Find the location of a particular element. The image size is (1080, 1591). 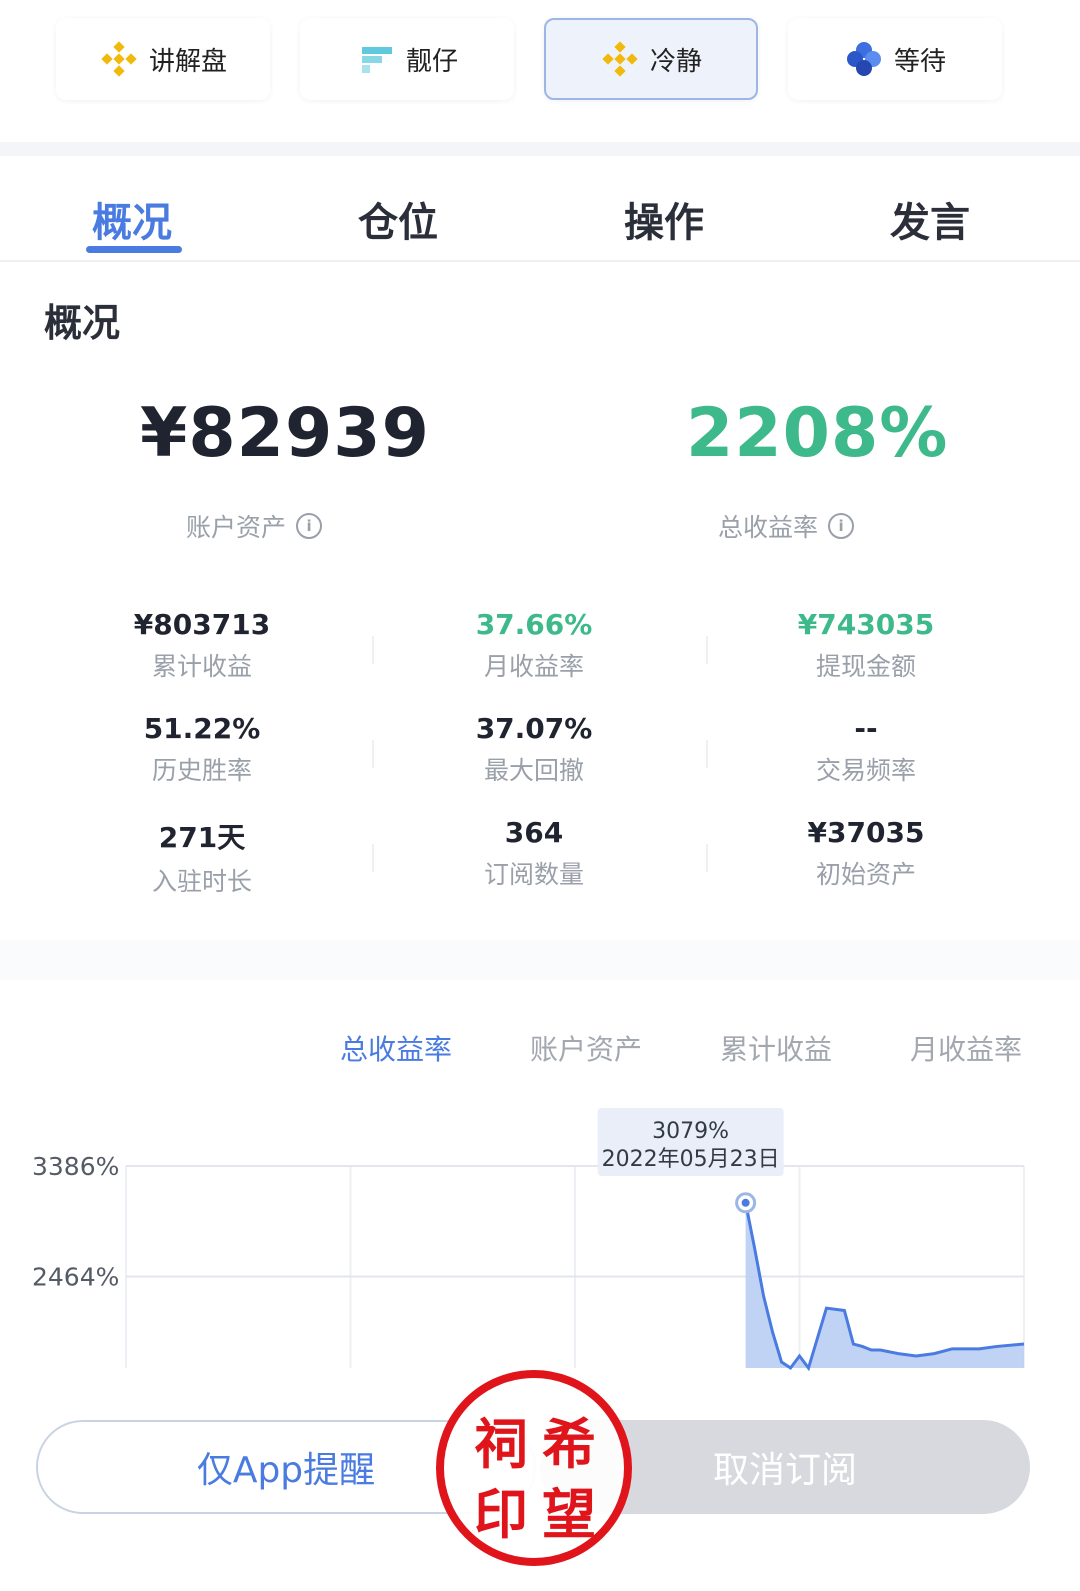

account-assets-label: 账户资产 i is located at coordinates (254, 526).